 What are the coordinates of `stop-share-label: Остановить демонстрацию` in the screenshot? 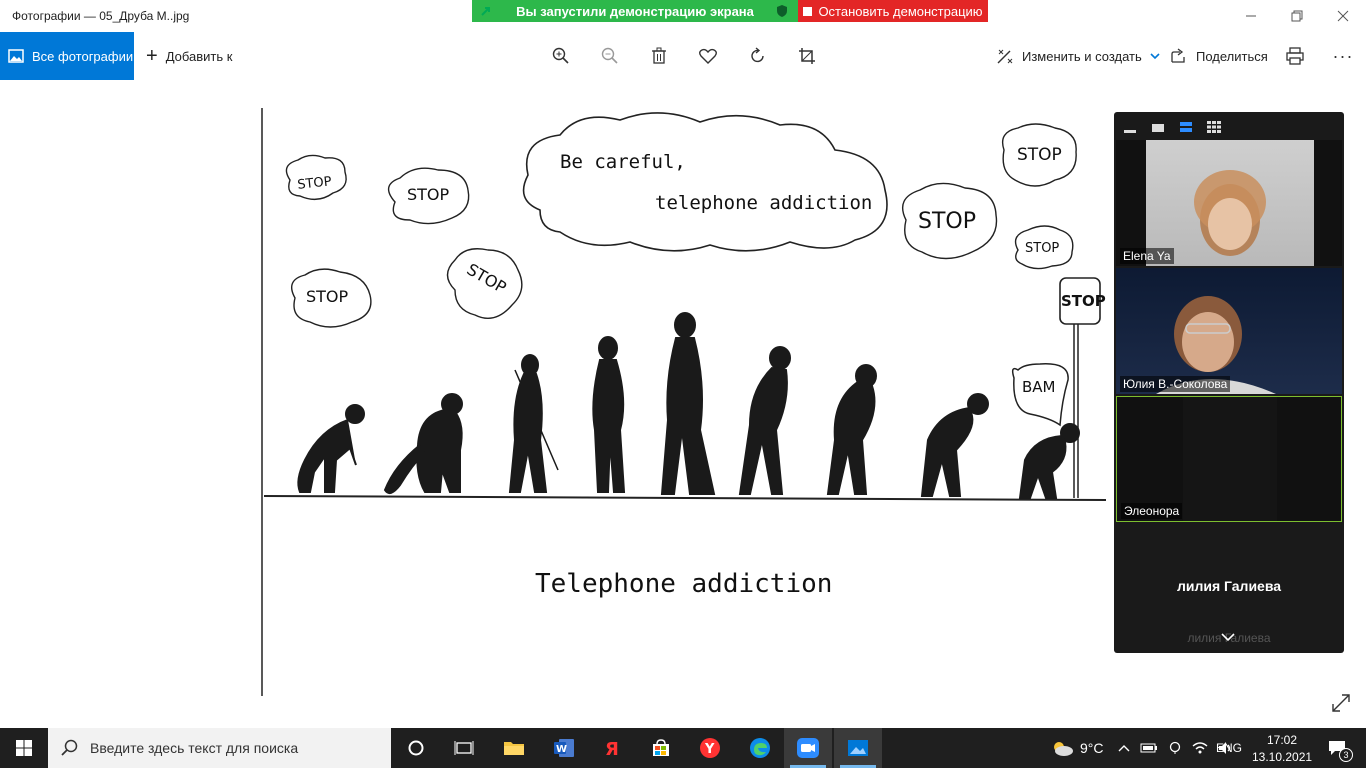 It's located at (900, 11).